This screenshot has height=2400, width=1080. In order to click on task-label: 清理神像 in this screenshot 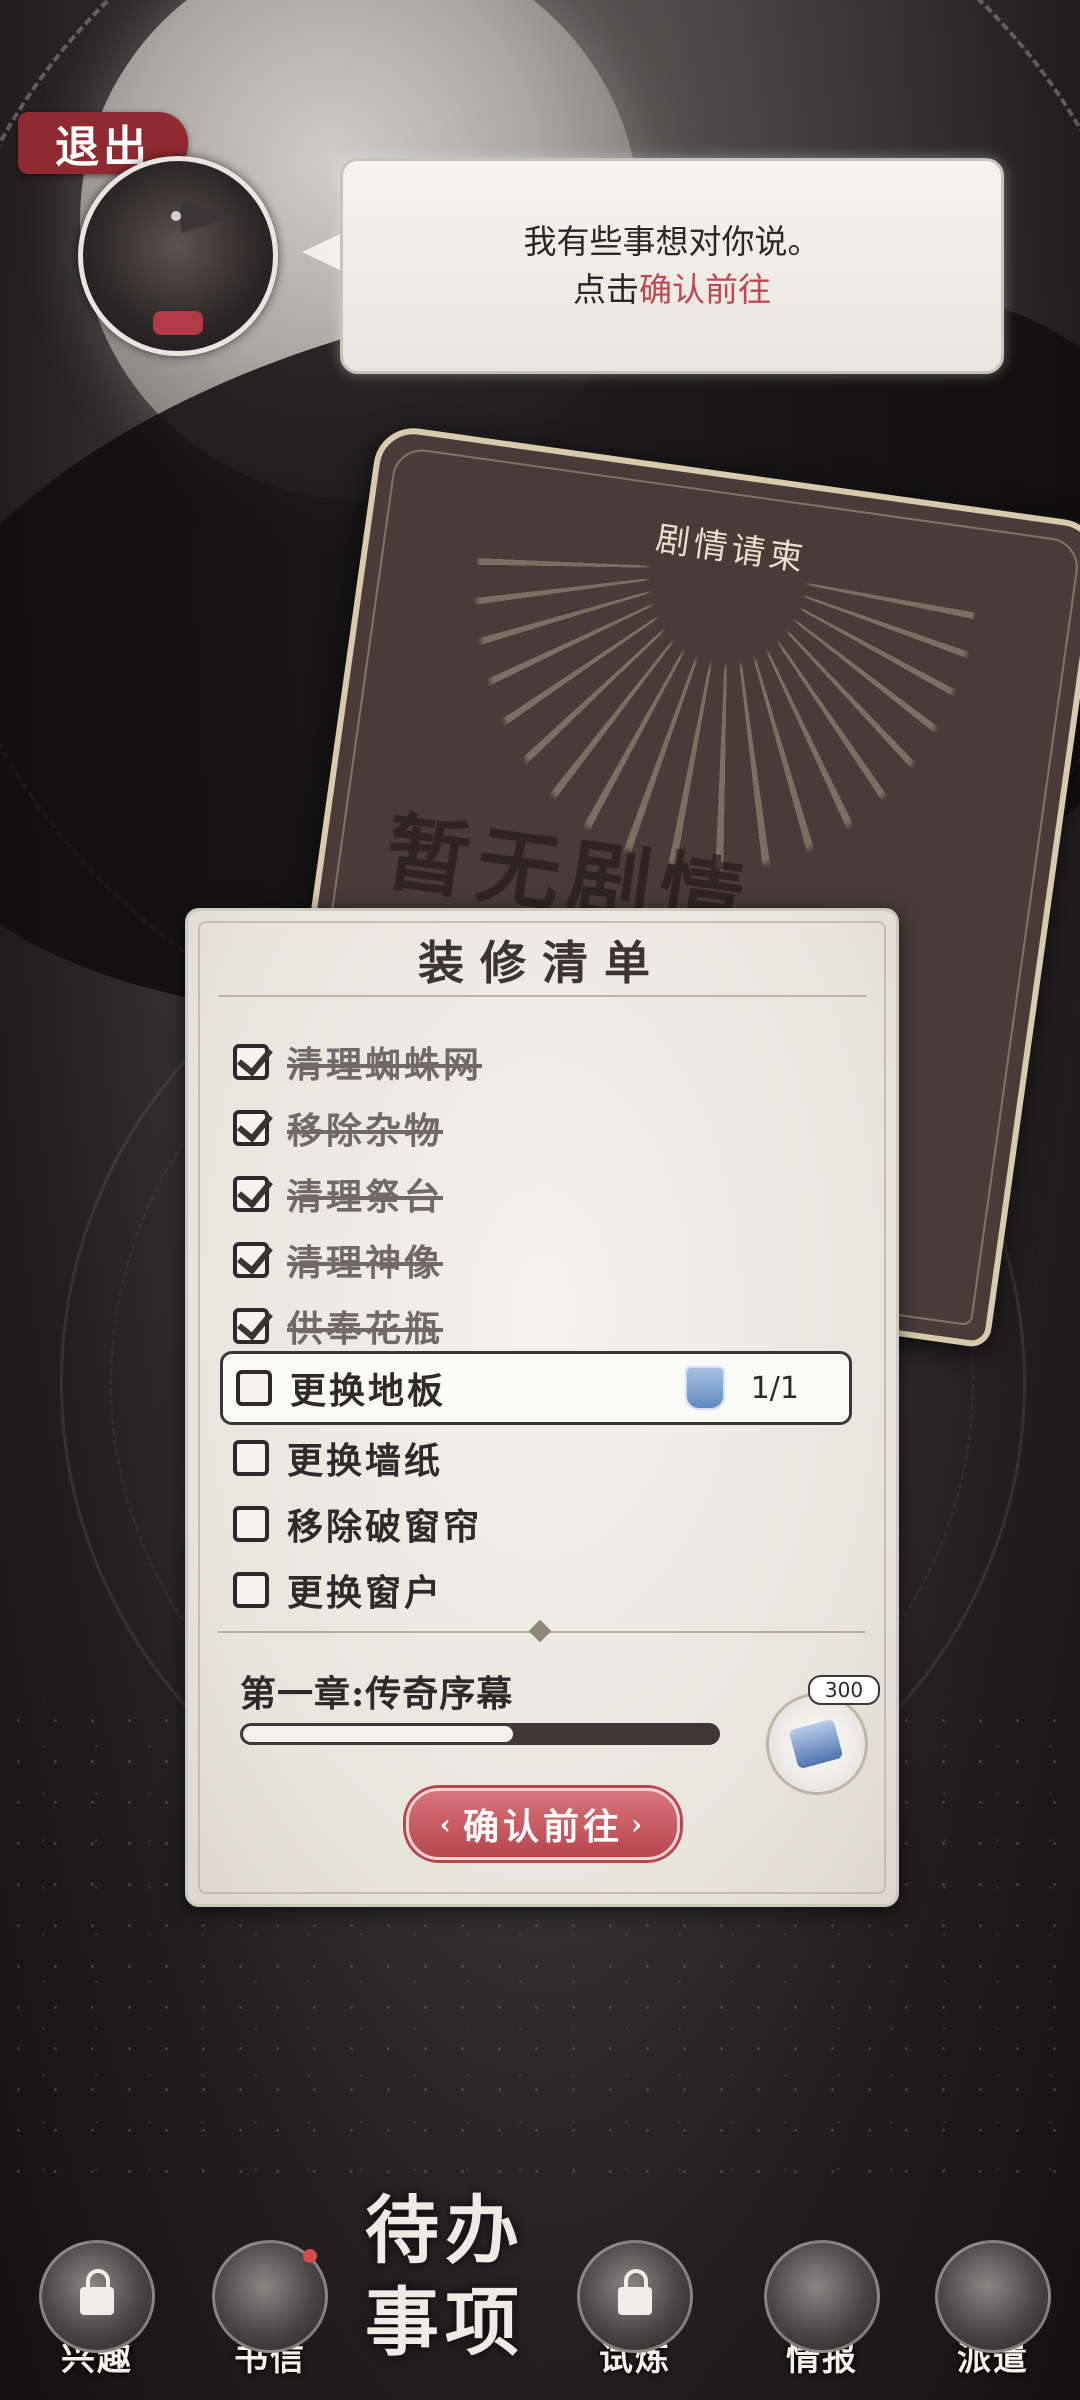, I will do `click(365, 1263)`.